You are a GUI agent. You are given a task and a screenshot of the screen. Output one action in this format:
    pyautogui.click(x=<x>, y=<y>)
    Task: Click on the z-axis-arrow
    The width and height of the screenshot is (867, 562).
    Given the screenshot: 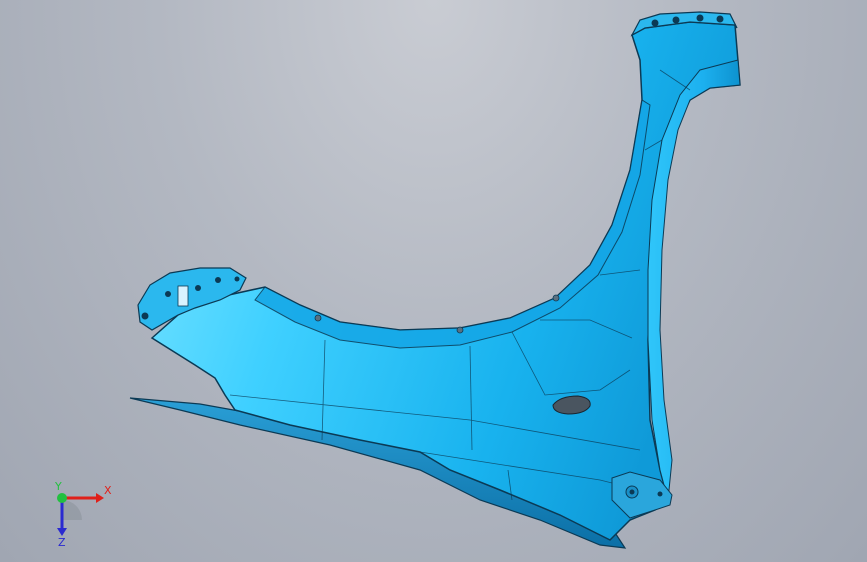 What is the action you would take?
    pyautogui.click(x=62, y=532)
    